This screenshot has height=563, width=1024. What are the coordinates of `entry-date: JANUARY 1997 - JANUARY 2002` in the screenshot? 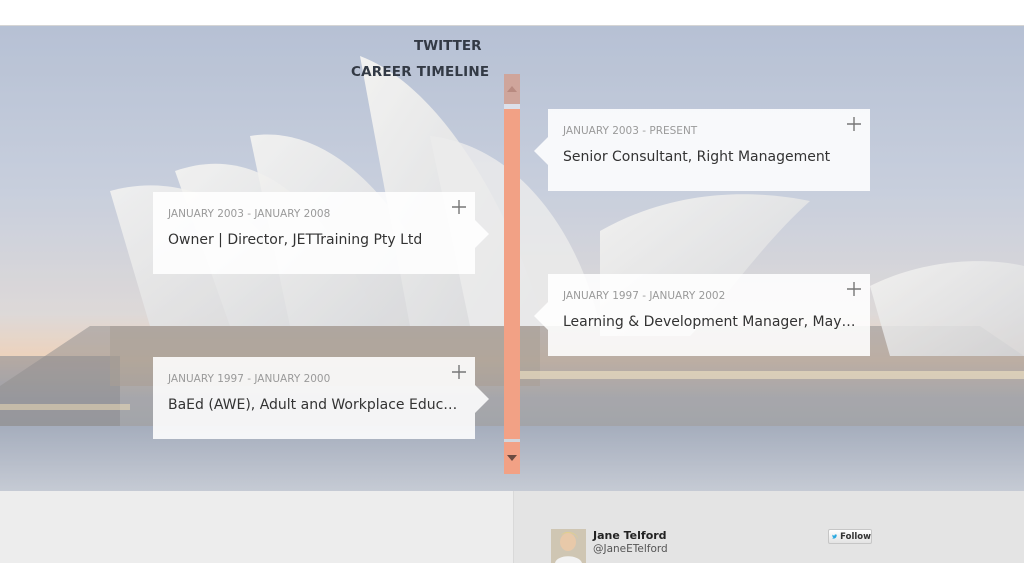 It's located at (644, 296).